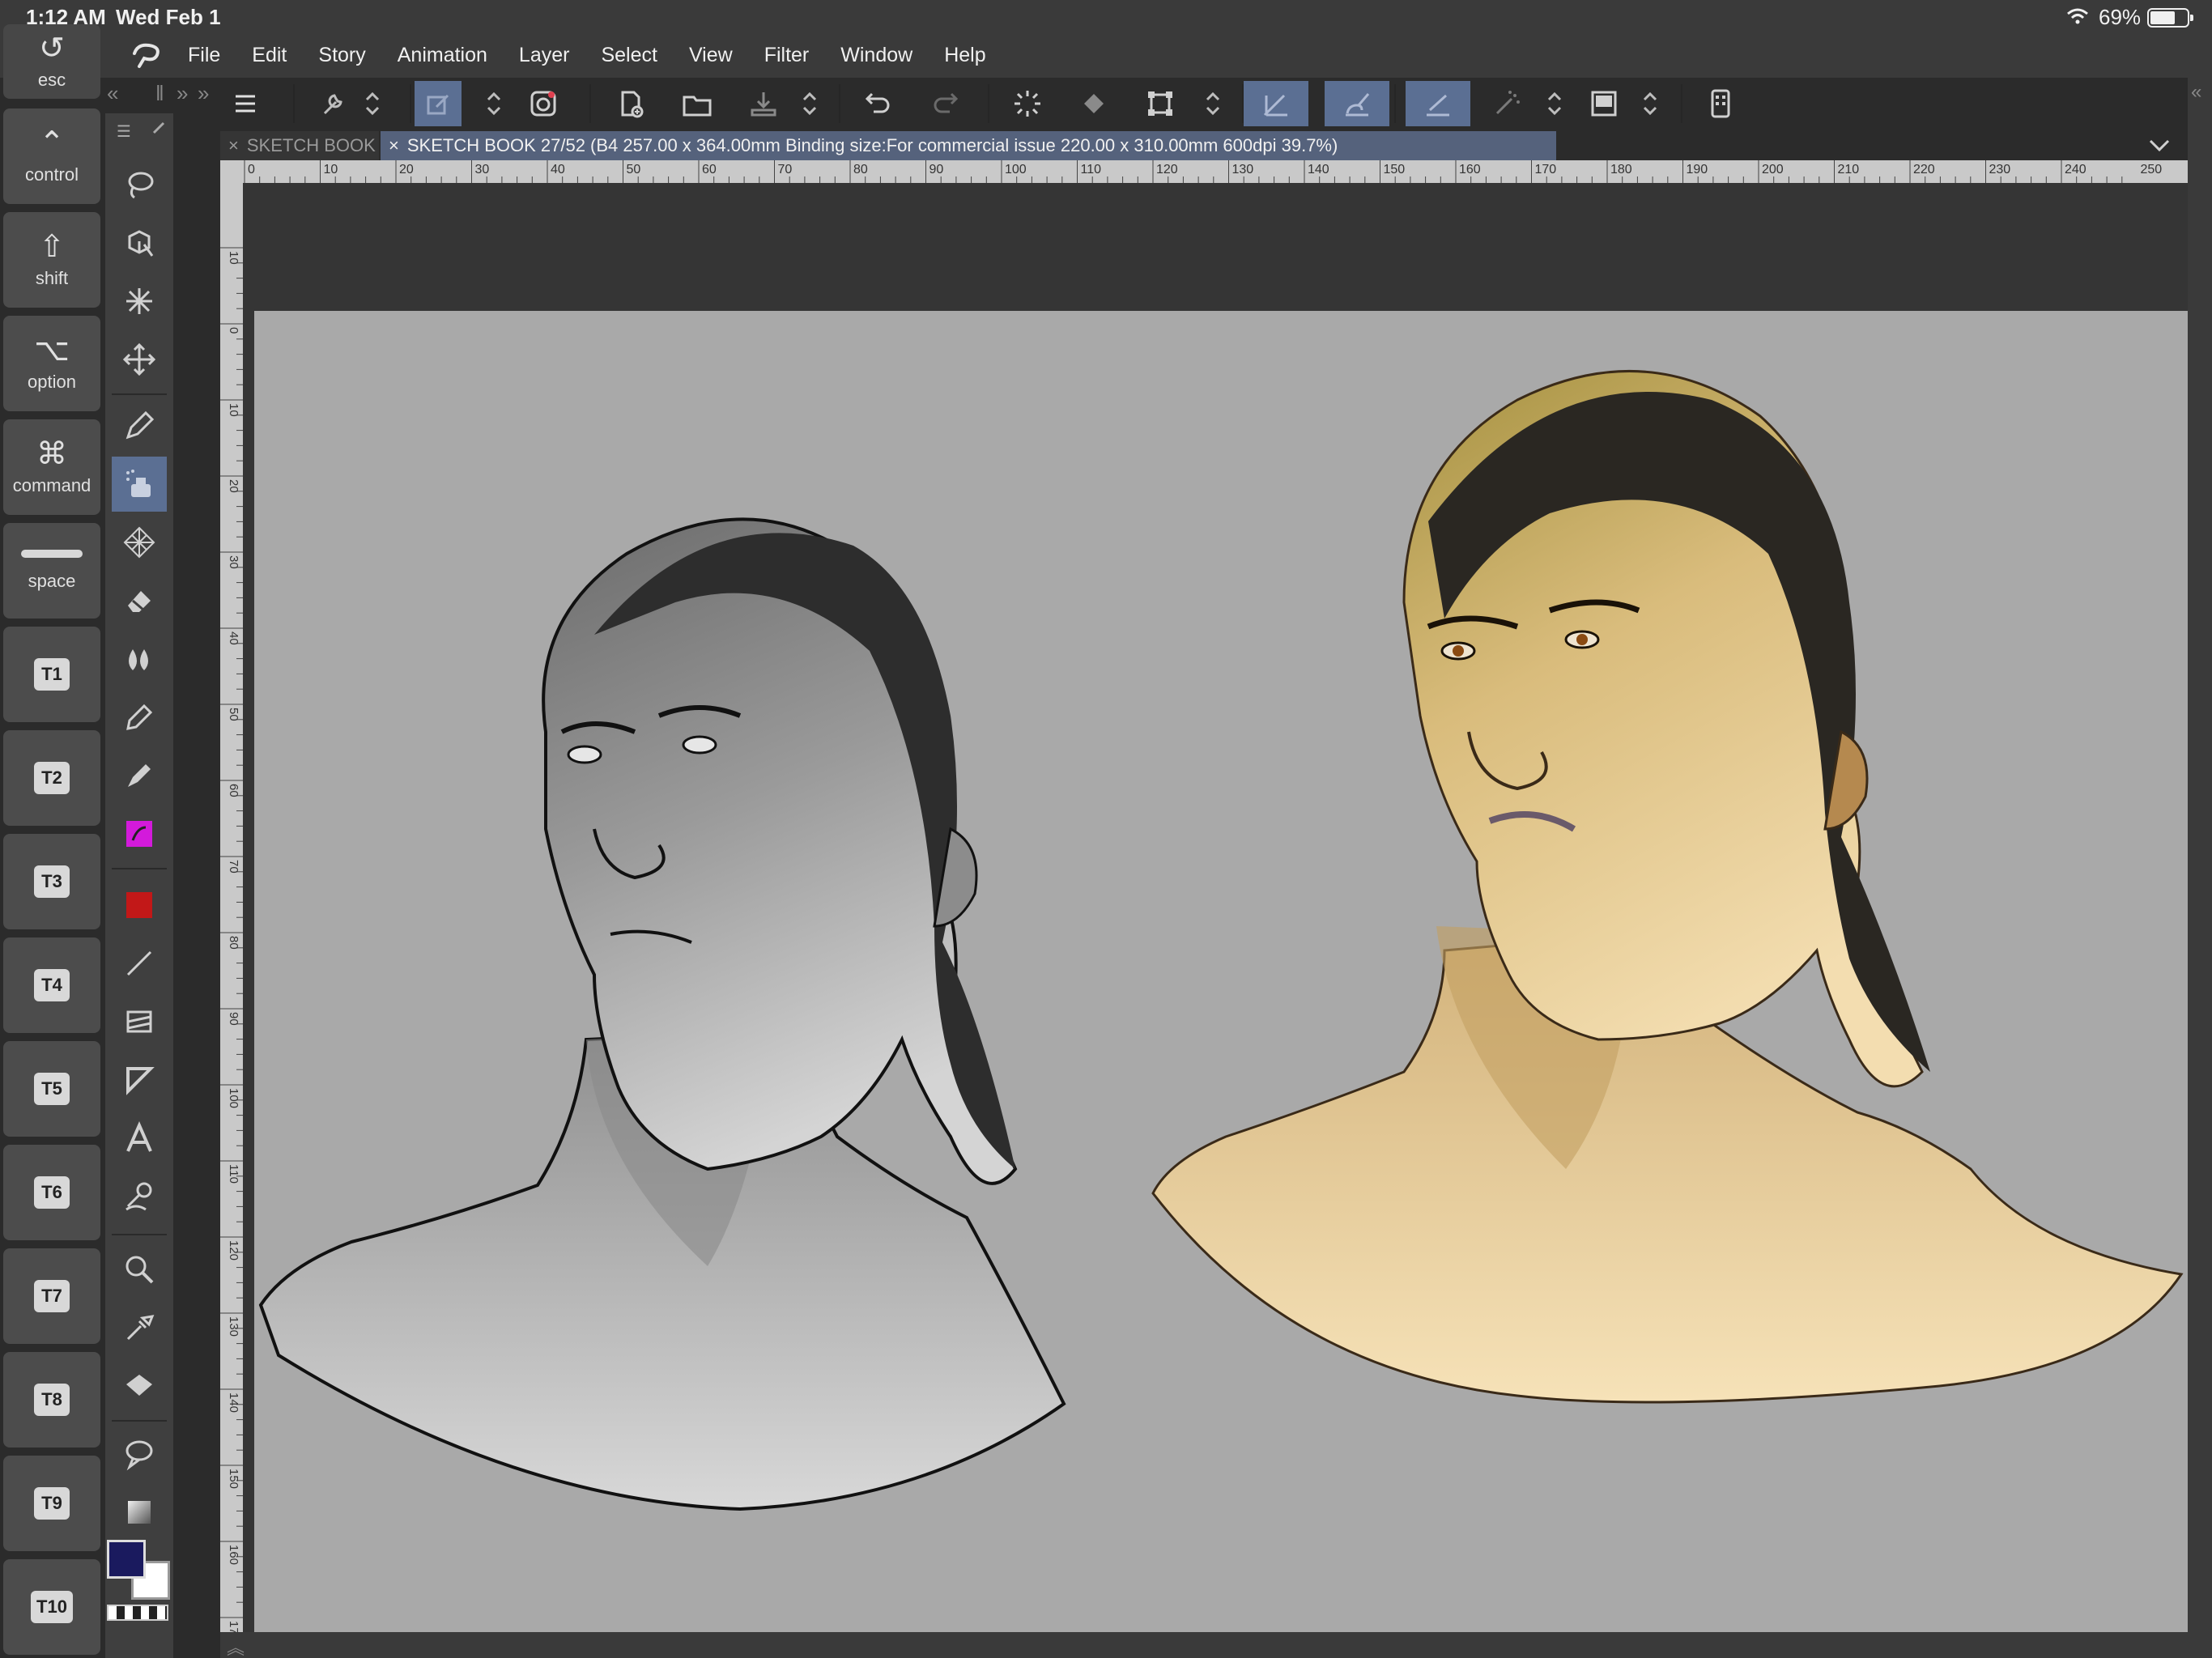 This screenshot has height=1658, width=2212. Describe the element at coordinates (139, 833) in the screenshot. I see `decoration-icon` at that location.